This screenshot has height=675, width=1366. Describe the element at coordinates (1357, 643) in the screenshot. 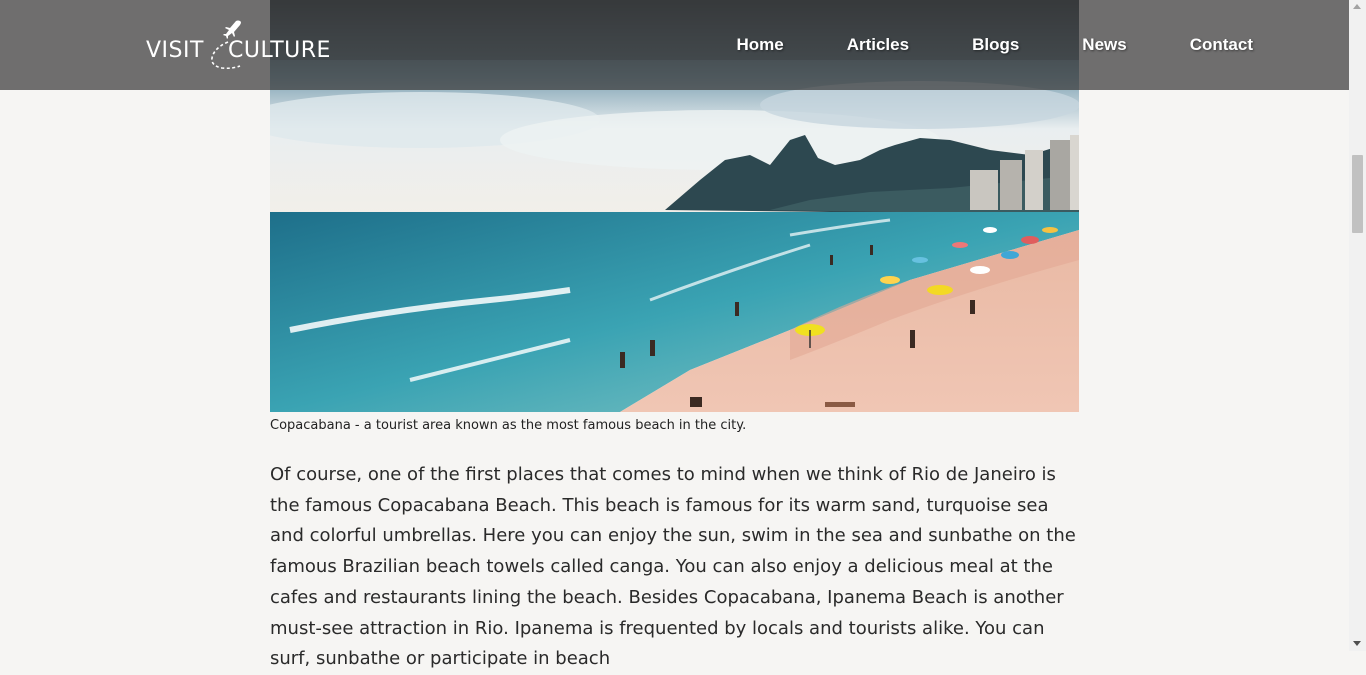

I see `scroll-down-arrow-icon` at that location.